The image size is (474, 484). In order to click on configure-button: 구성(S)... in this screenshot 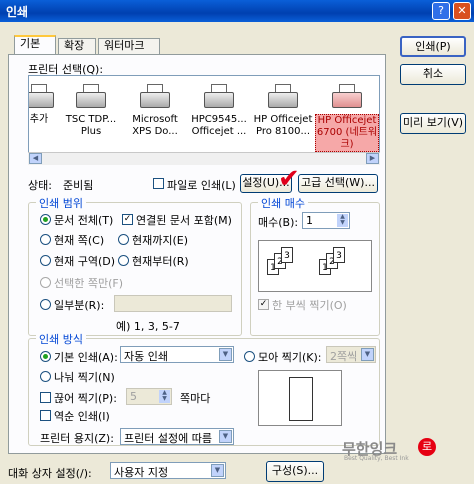, I will do `click(295, 471)`.